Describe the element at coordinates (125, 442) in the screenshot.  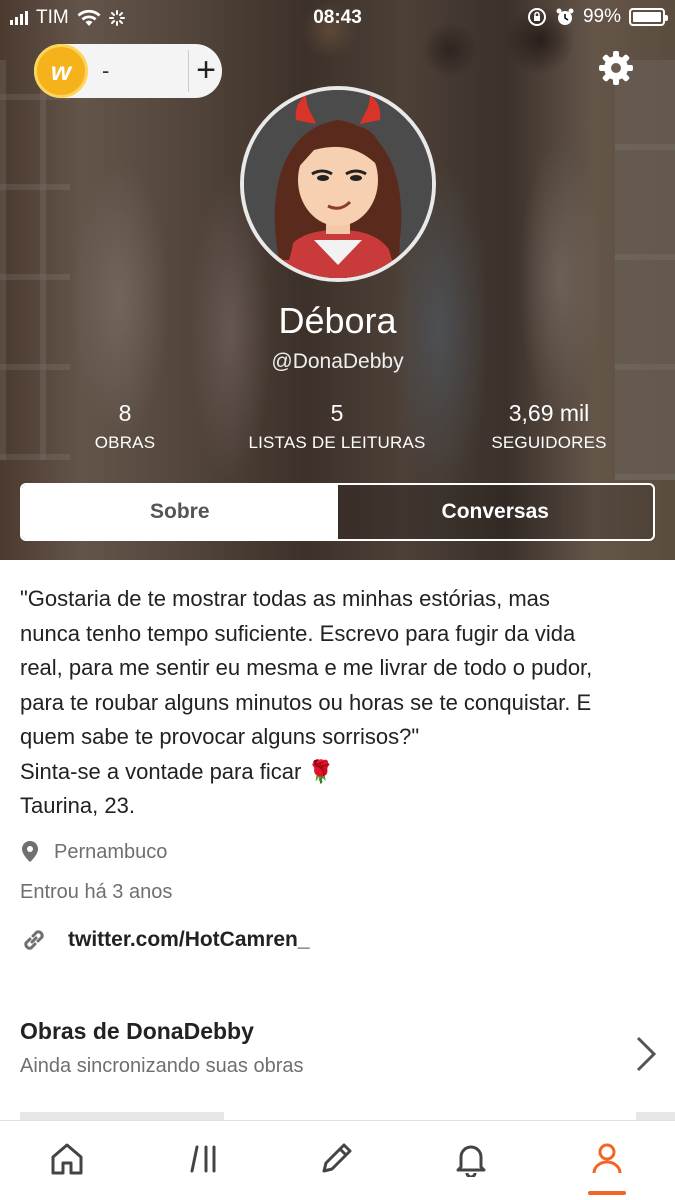
I see `stat-works-label: OBRAS` at that location.